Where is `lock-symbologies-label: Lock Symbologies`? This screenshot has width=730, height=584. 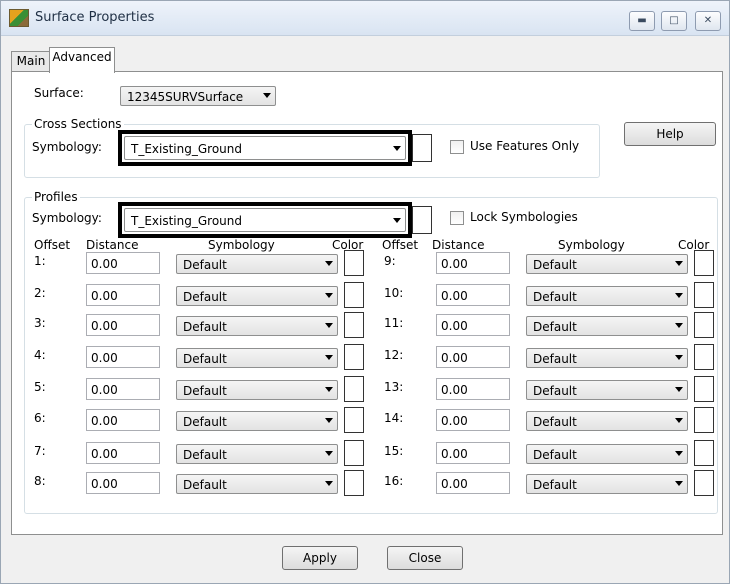 lock-symbologies-label: Lock Symbologies is located at coordinates (524, 217).